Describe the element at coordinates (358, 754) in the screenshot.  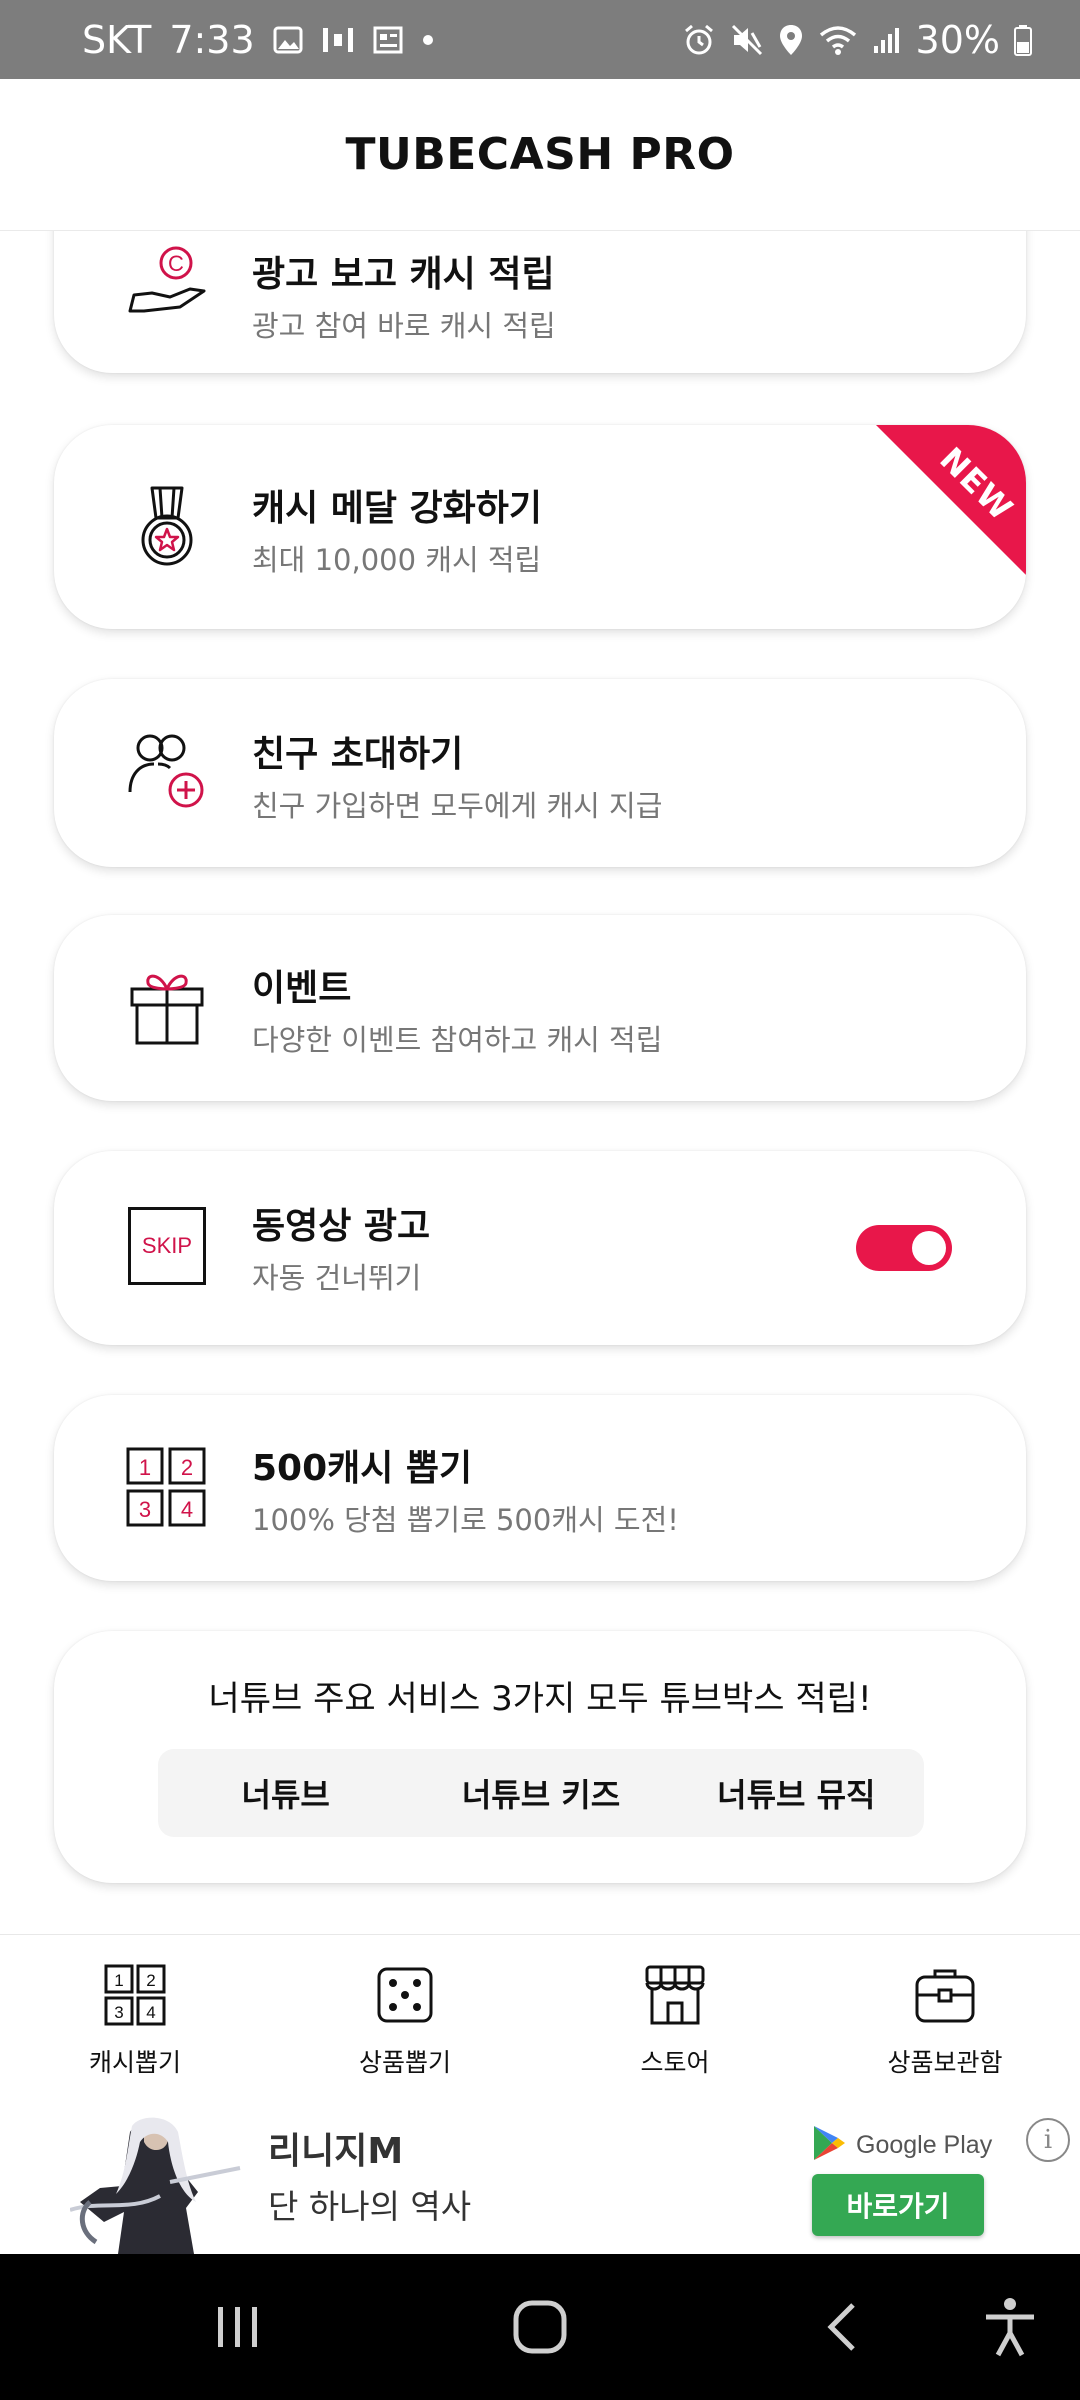
I see `card-title: 친구 초대하기` at that location.